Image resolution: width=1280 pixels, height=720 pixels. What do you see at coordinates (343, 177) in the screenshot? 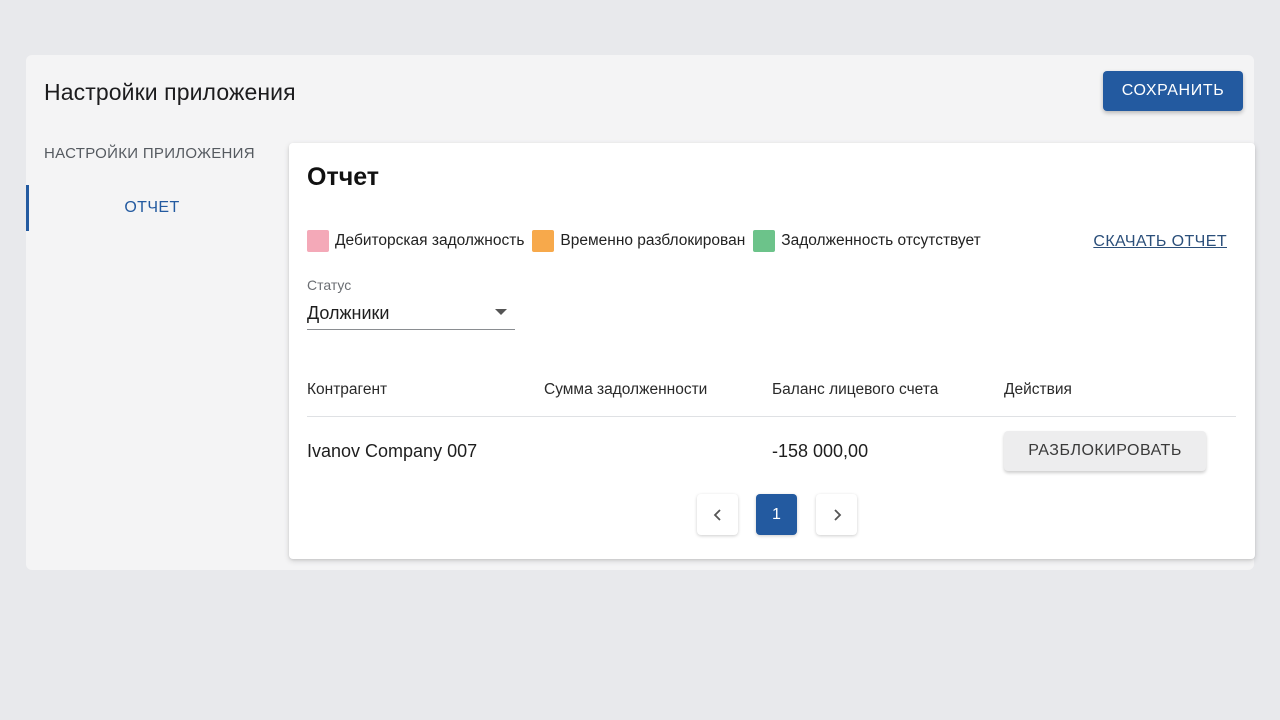
I see `report-title: Отчет` at bounding box center [343, 177].